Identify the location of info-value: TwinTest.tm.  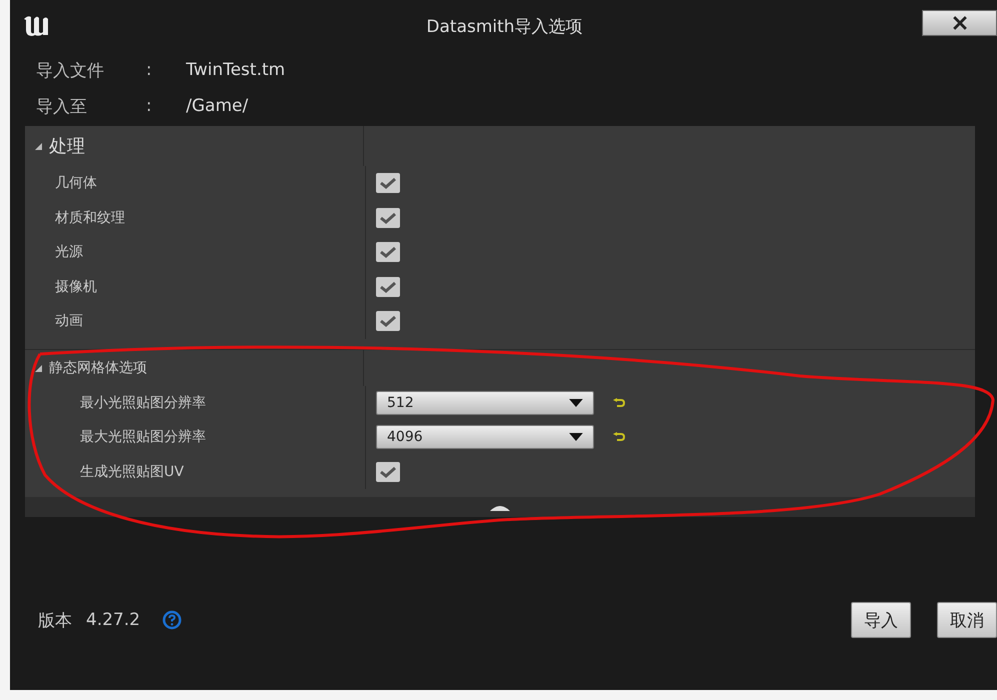
(236, 70).